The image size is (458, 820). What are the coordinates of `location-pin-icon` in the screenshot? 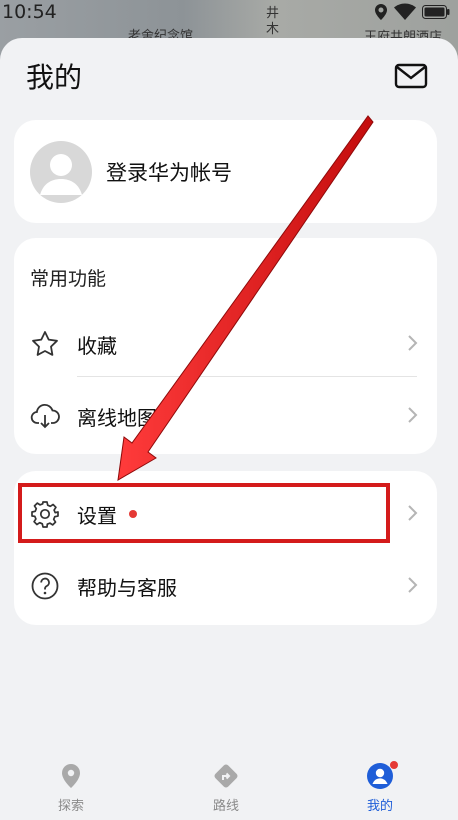 It's located at (71, 776).